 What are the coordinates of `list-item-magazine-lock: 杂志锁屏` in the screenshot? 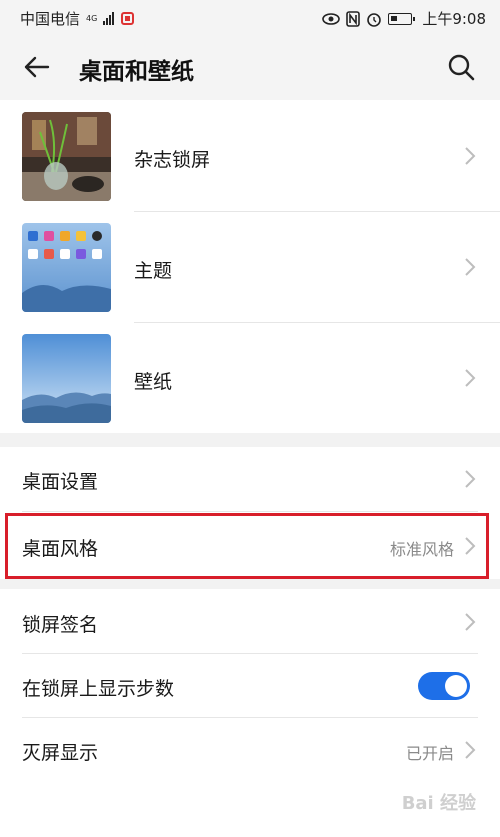 It's located at (250, 155).